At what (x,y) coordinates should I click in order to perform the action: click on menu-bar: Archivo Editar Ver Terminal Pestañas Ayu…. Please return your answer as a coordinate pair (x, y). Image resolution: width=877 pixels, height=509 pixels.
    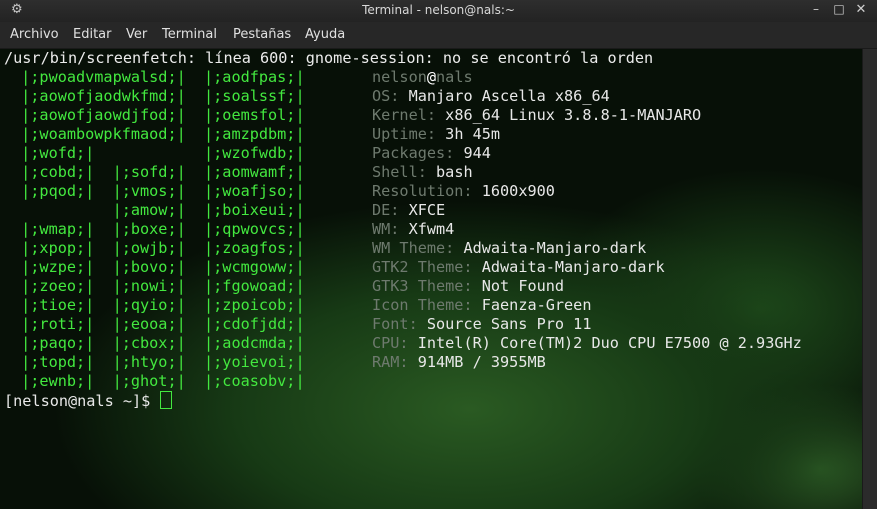
    Looking at the image, I should click on (438, 35).